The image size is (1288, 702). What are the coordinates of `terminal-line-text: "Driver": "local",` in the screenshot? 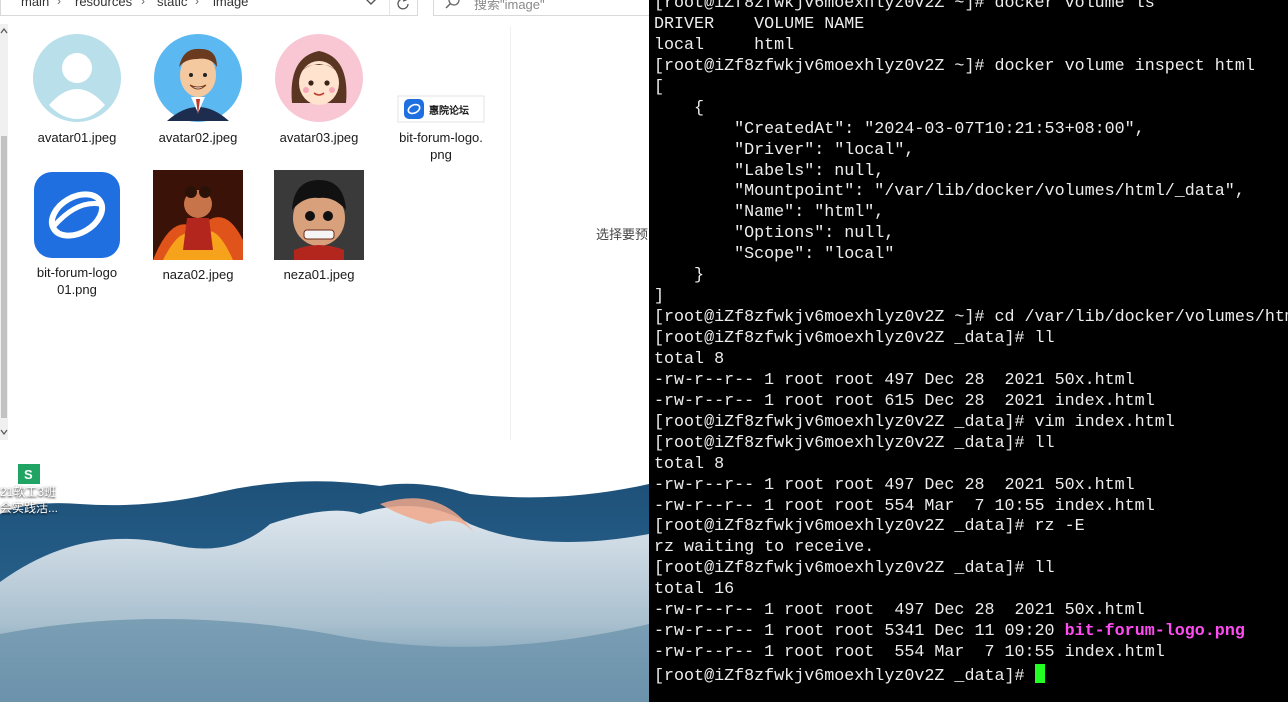 It's located at (784, 150).